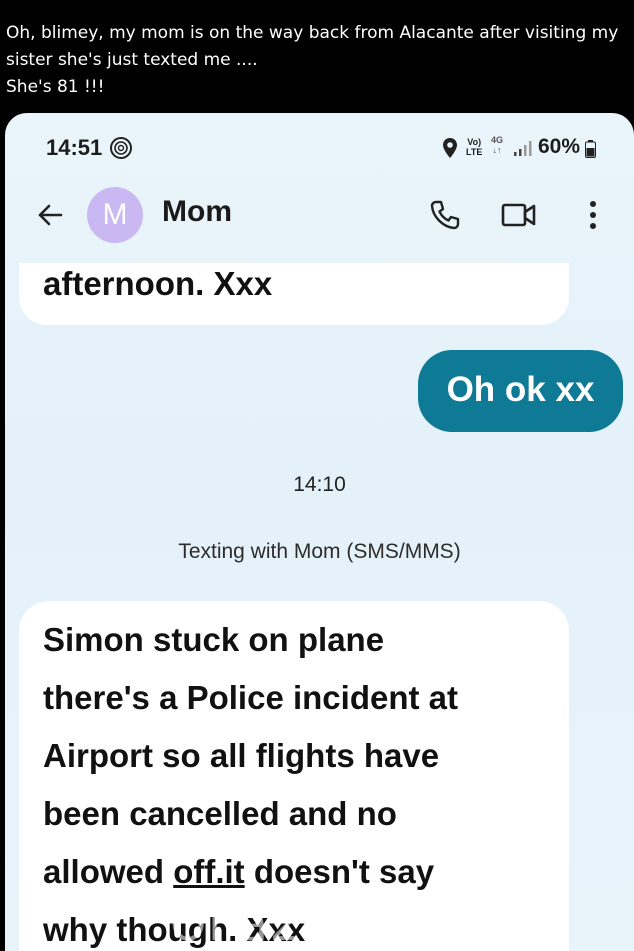 Image resolution: width=634 pixels, height=951 pixels. What do you see at coordinates (319, 551) in the screenshot?
I see `thread-info-label: Texting with Mom (SMS/MMS)` at bounding box center [319, 551].